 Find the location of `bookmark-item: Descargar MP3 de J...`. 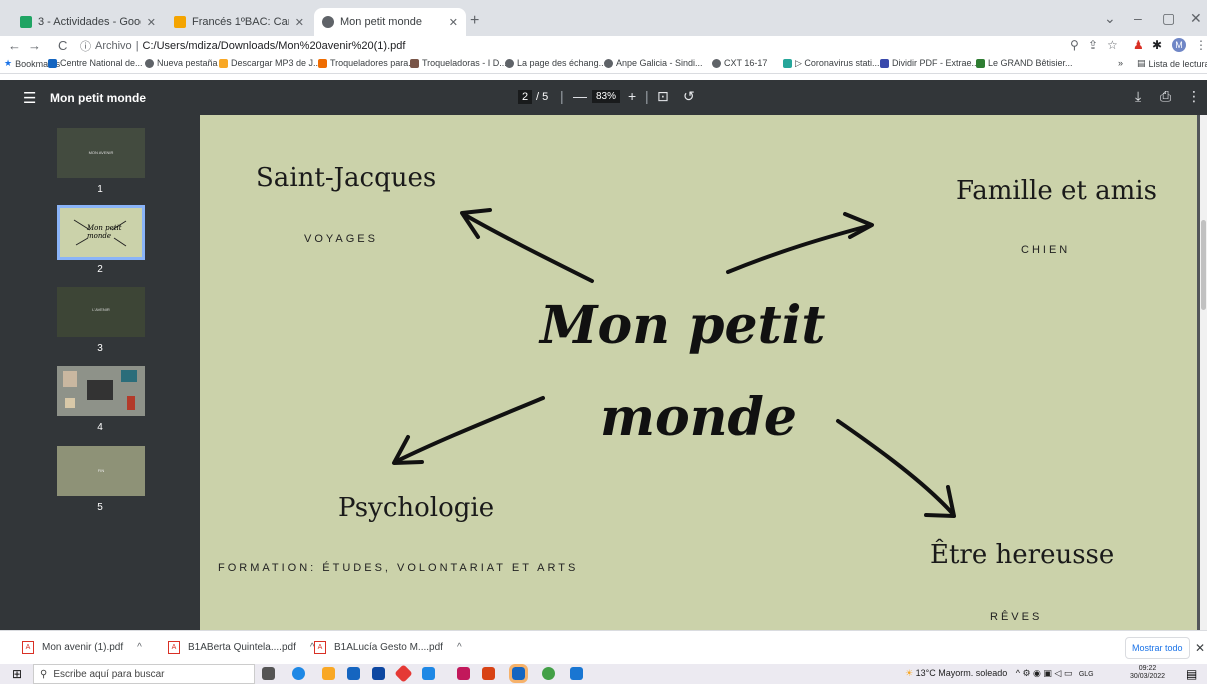

bookmark-item: Descargar MP3 de J... is located at coordinates (270, 63).